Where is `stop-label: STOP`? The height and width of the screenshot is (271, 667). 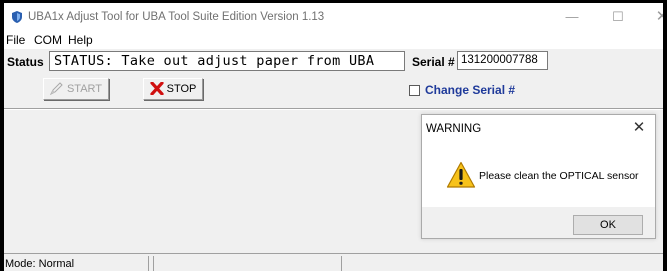 stop-label: STOP is located at coordinates (181, 89).